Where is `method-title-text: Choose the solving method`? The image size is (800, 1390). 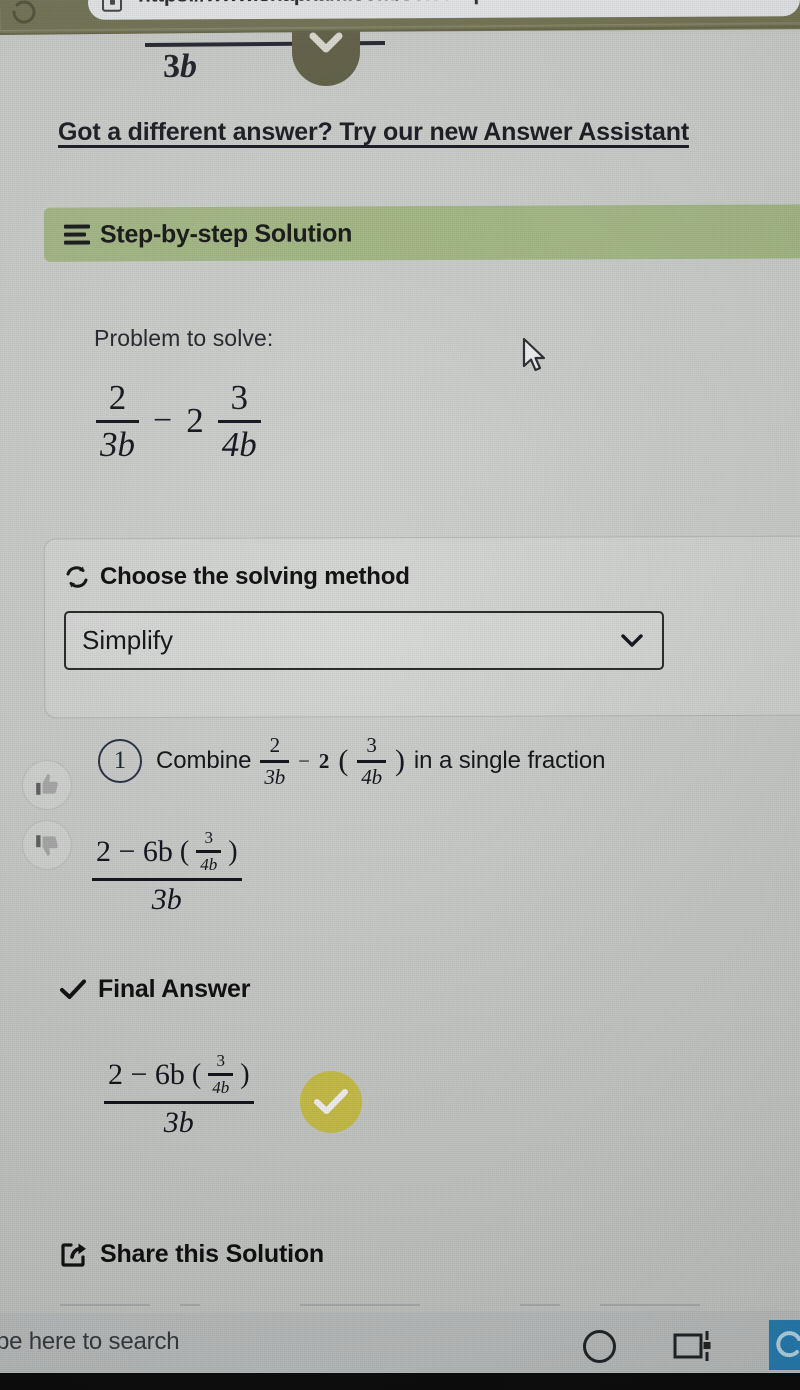 method-title-text: Choose the solving method is located at coordinates (255, 576).